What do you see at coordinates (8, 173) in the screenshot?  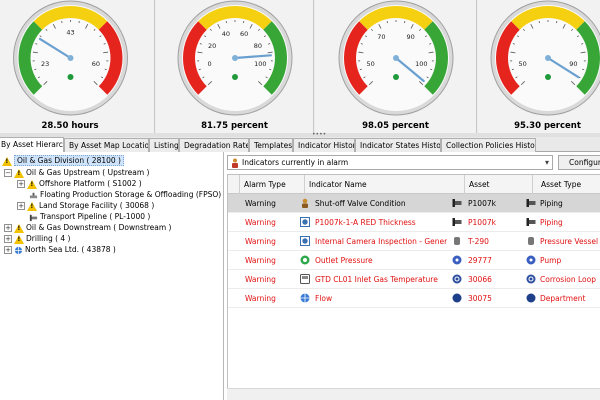 I see `collapse-icon: −` at bounding box center [8, 173].